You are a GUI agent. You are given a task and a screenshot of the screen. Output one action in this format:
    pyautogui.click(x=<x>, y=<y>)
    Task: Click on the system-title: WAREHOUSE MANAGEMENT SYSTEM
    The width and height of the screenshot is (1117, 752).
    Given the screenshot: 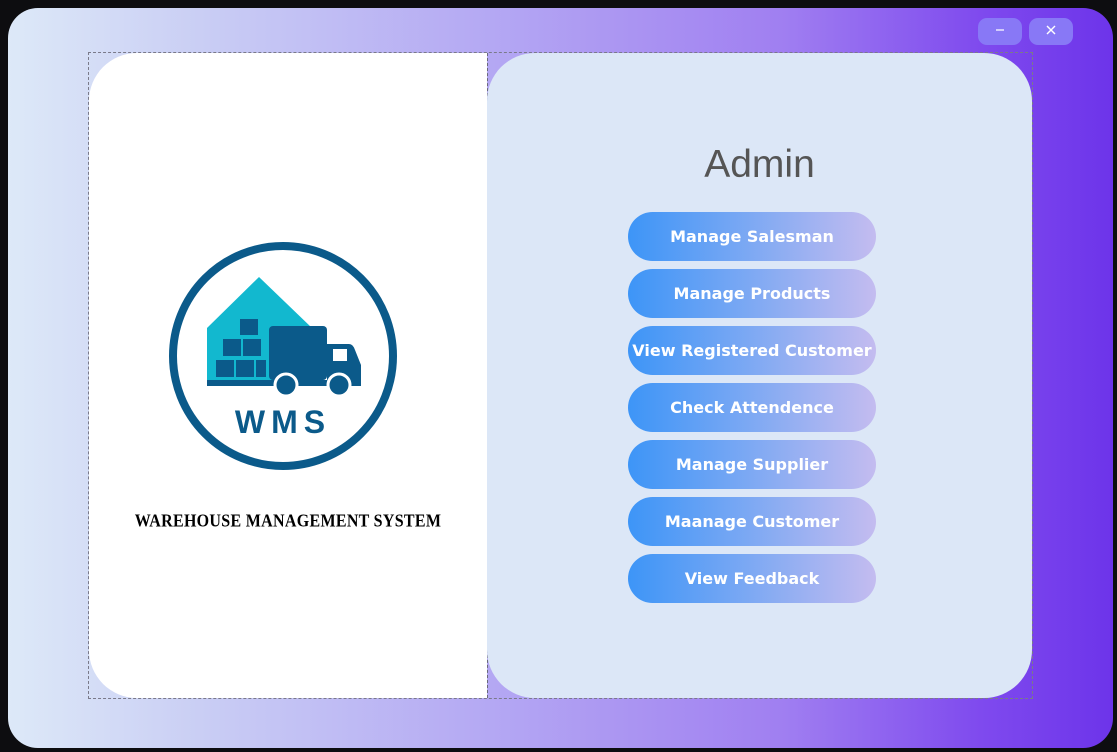 What is the action you would take?
    pyautogui.click(x=288, y=521)
    